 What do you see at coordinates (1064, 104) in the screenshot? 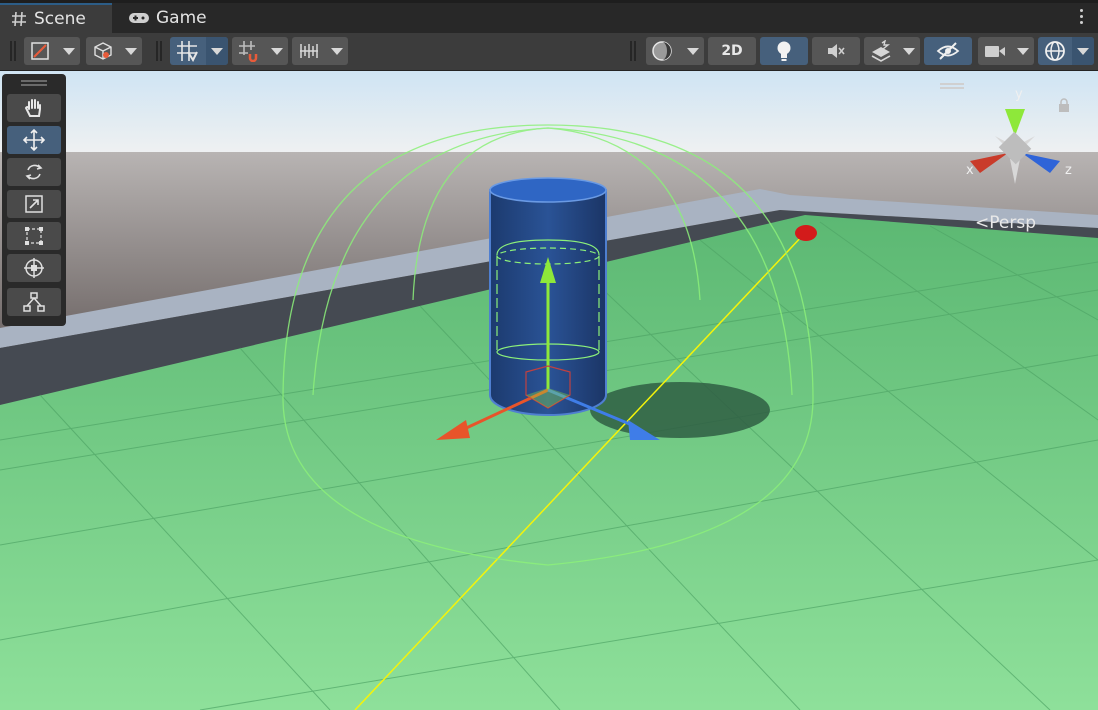
I see `lock-icon` at bounding box center [1064, 104].